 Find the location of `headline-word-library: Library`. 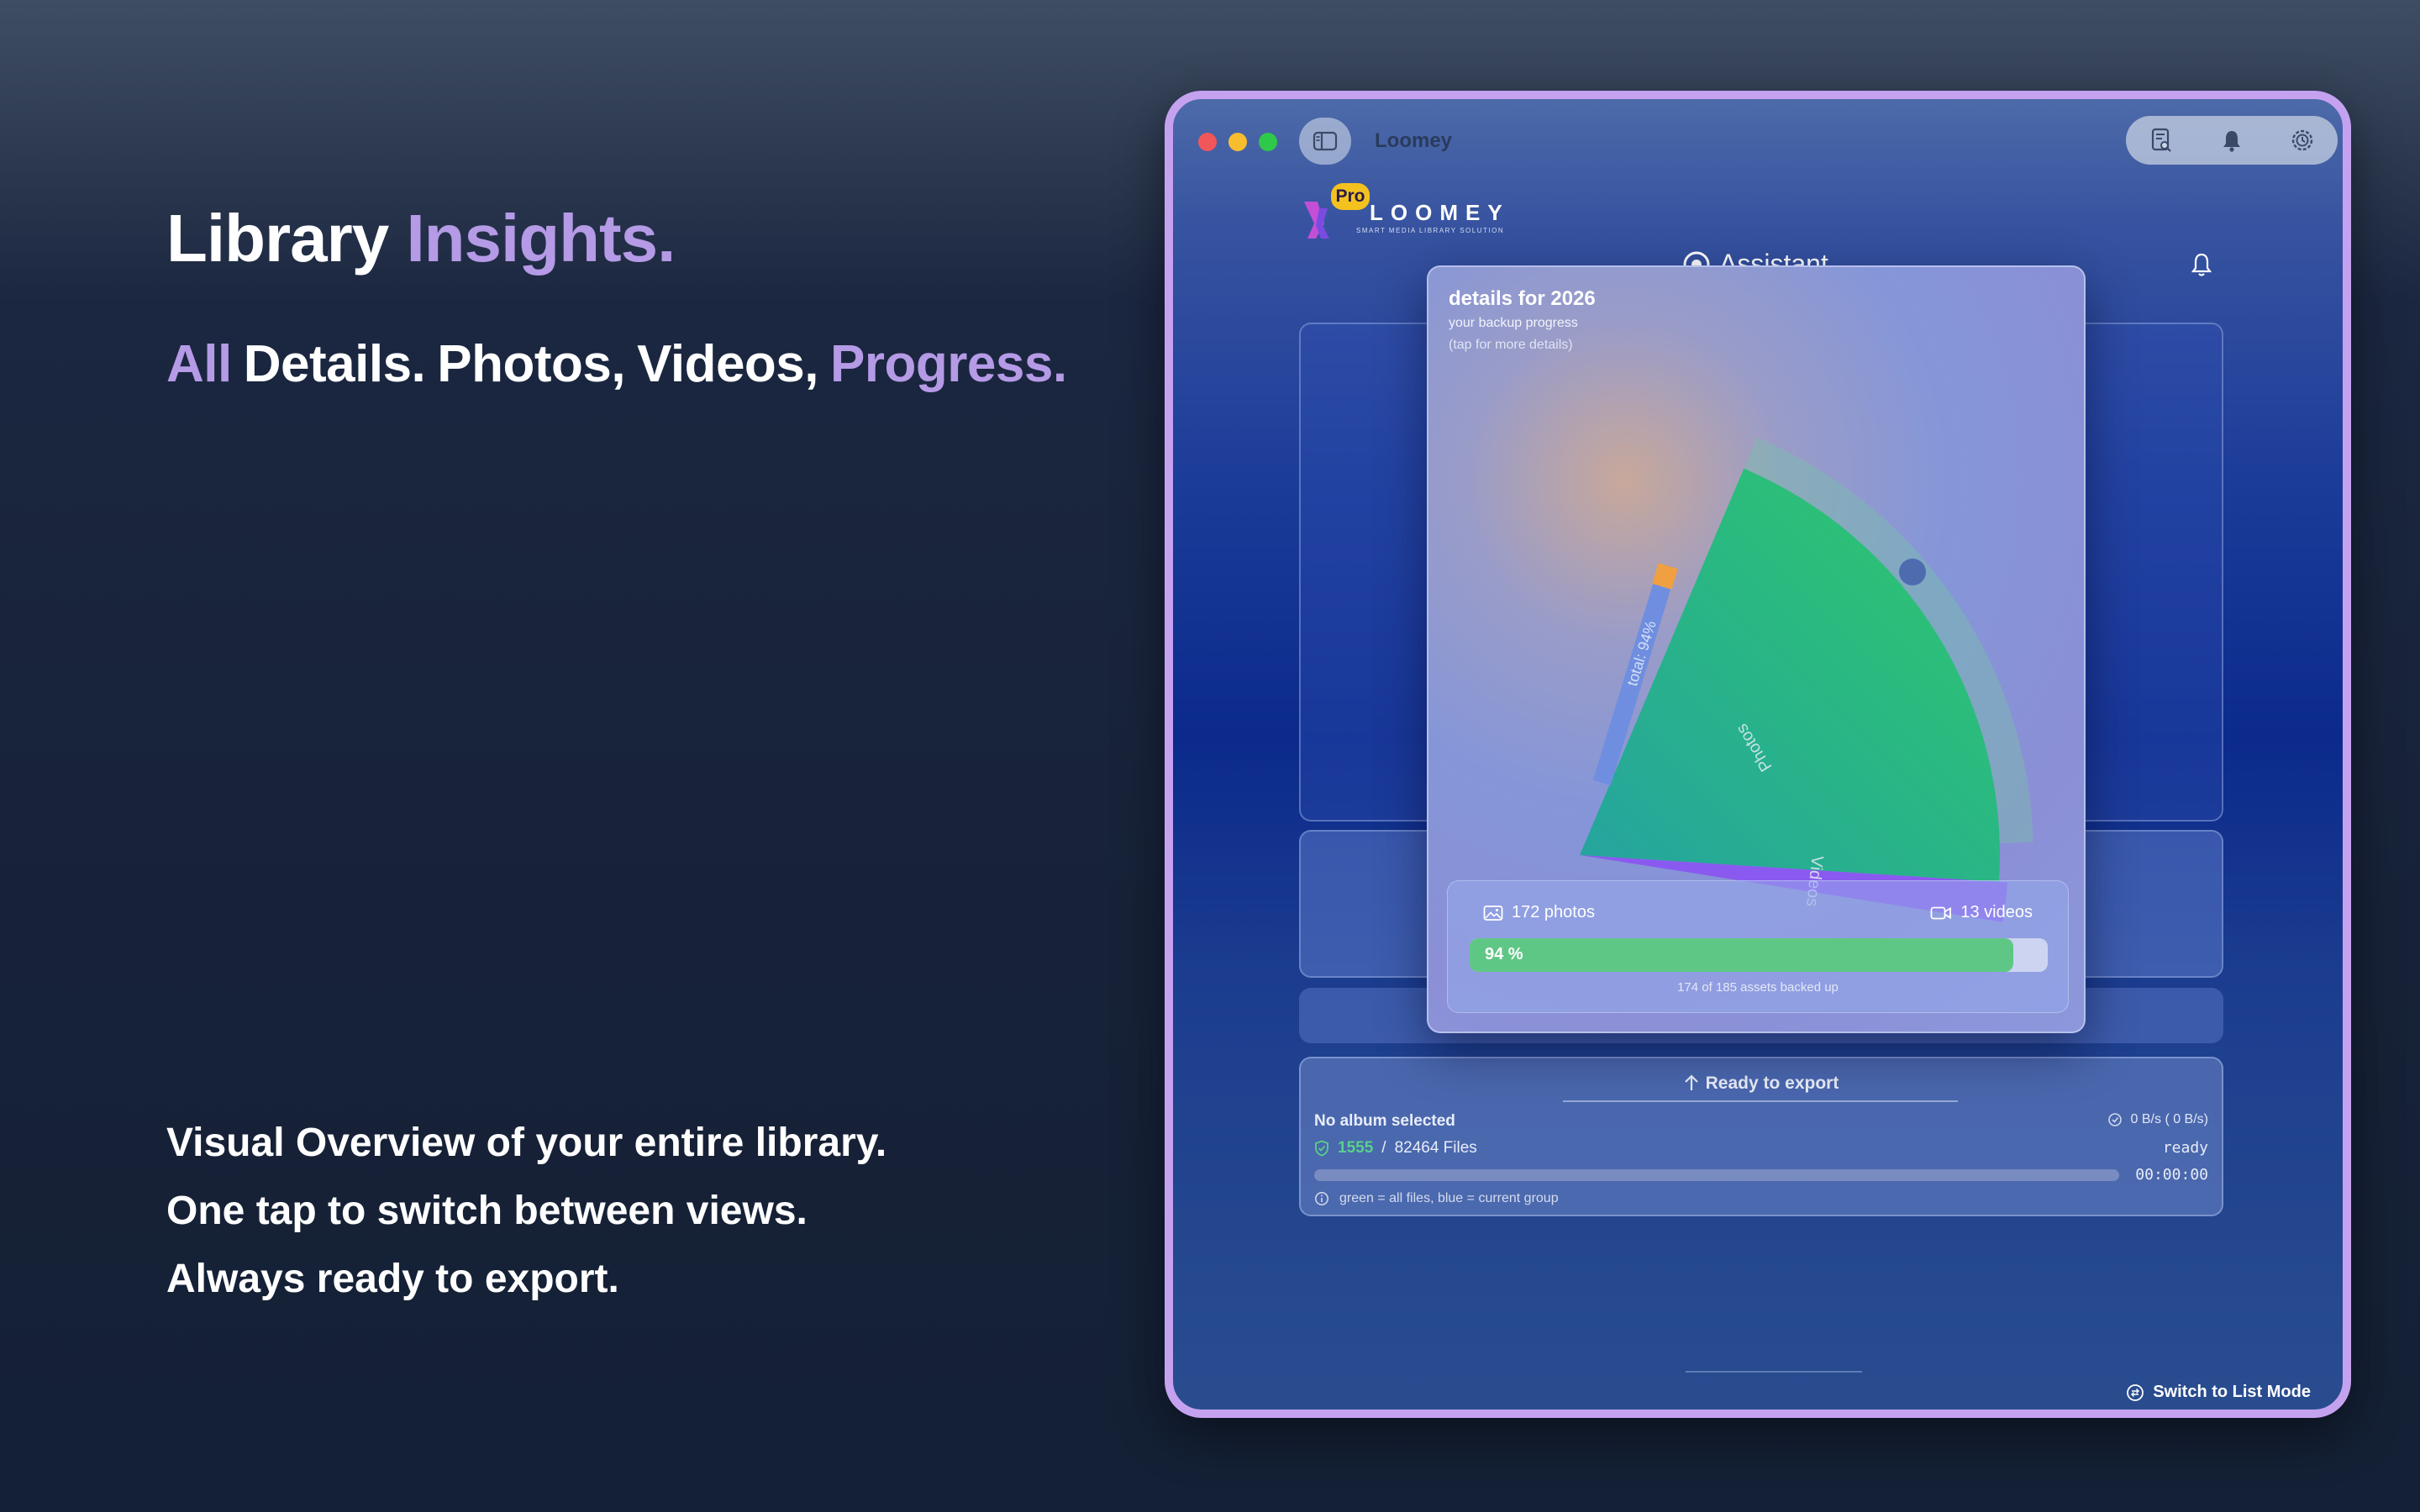

headline-word-library: Library is located at coordinates (277, 238).